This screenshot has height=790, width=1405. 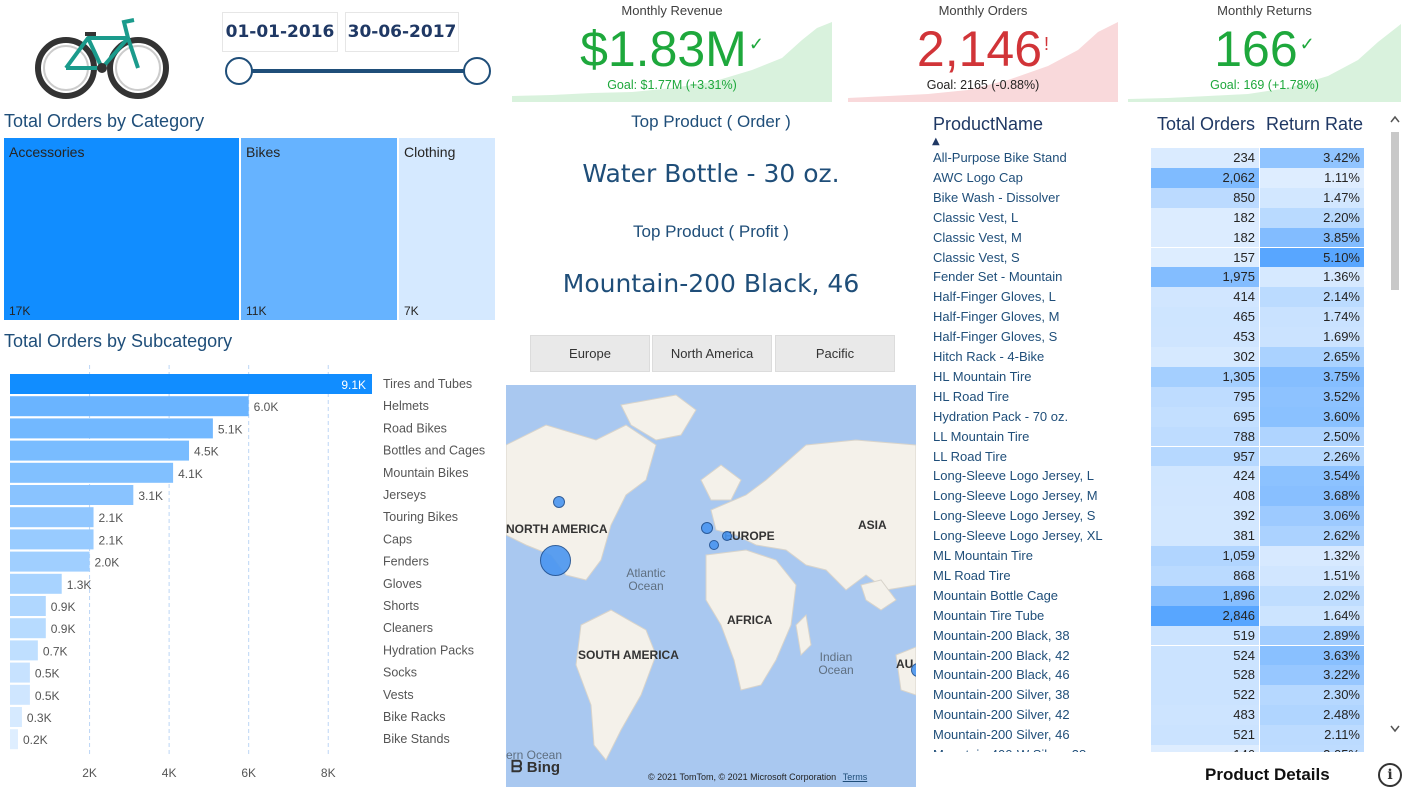 What do you see at coordinates (996, 595) in the screenshot?
I see `product-name-cell: Mountain Bottle Cage` at bounding box center [996, 595].